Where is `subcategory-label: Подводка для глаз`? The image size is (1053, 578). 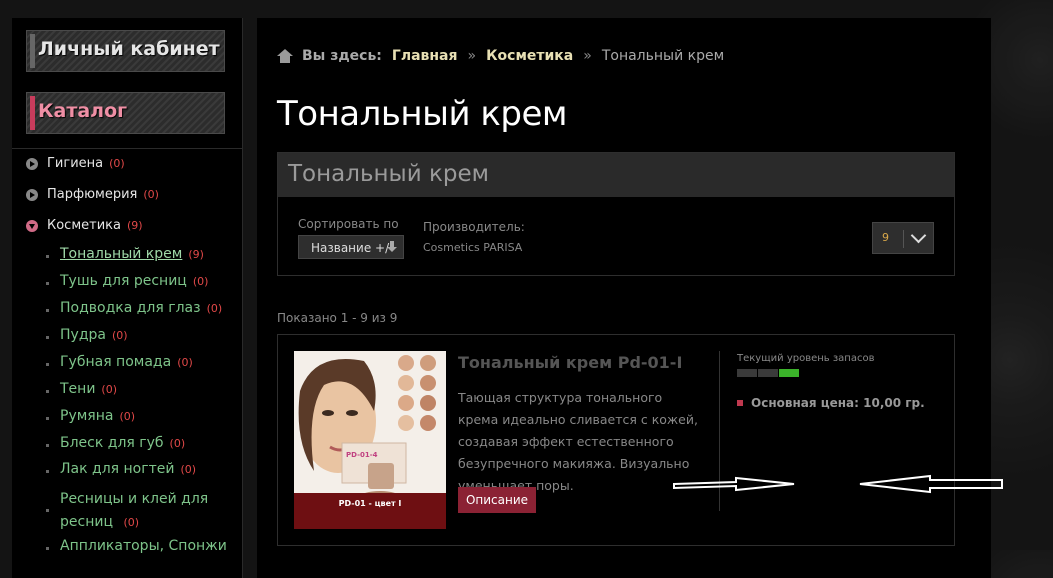
subcategory-label: Подводка для глаз is located at coordinates (130, 308).